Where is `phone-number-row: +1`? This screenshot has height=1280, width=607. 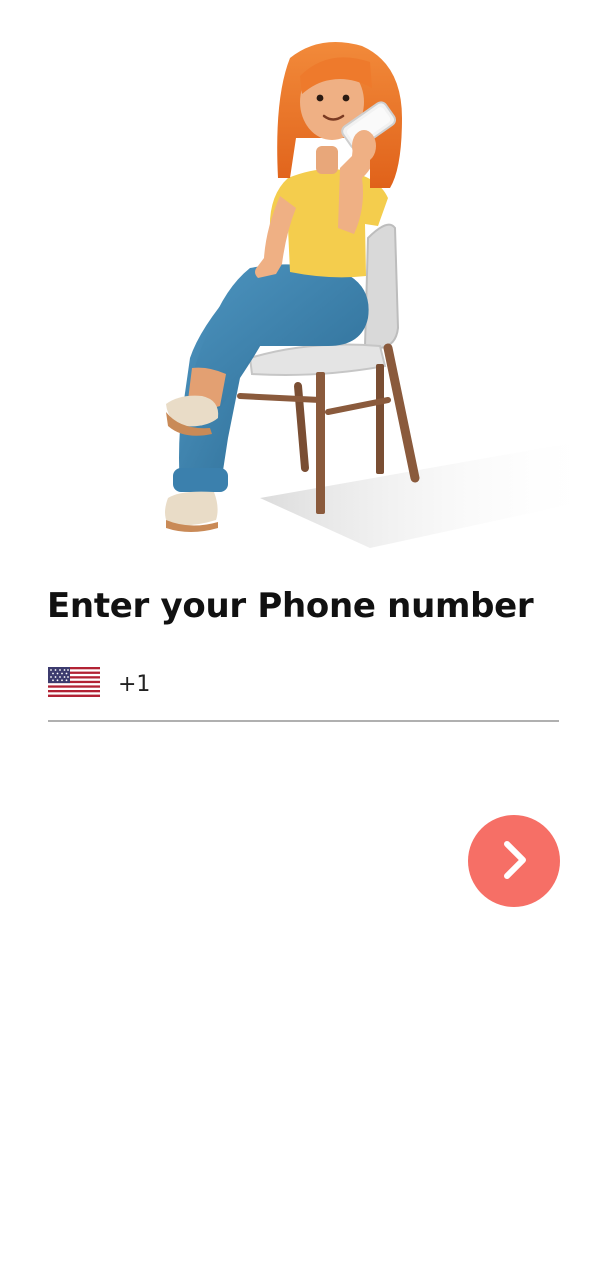 phone-number-row: +1 is located at coordinates (304, 692).